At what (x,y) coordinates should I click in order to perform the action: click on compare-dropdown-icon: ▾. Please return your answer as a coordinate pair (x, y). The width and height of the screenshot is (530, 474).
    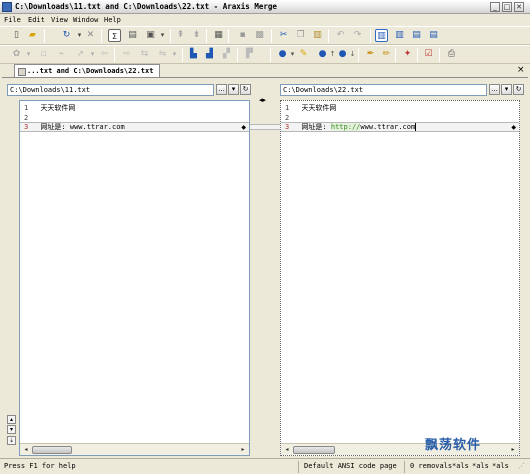
    Looking at the image, I should click on (174, 54).